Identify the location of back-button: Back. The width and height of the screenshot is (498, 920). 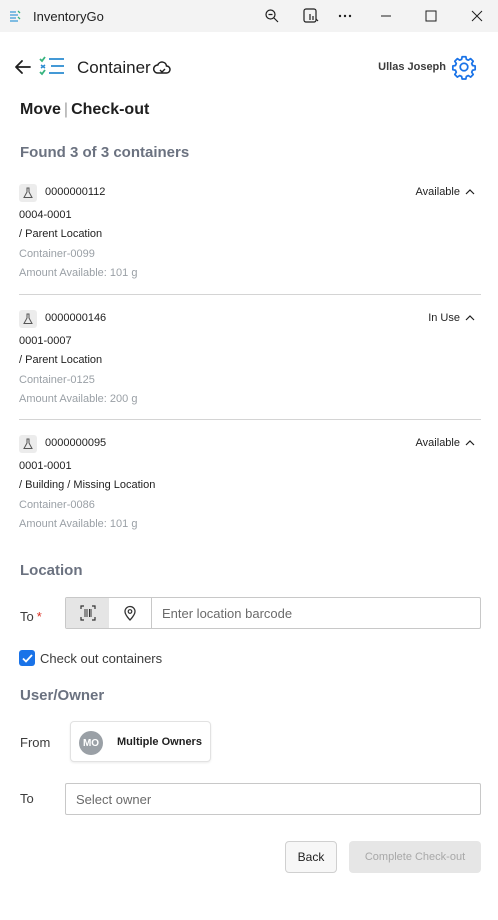
(311, 857).